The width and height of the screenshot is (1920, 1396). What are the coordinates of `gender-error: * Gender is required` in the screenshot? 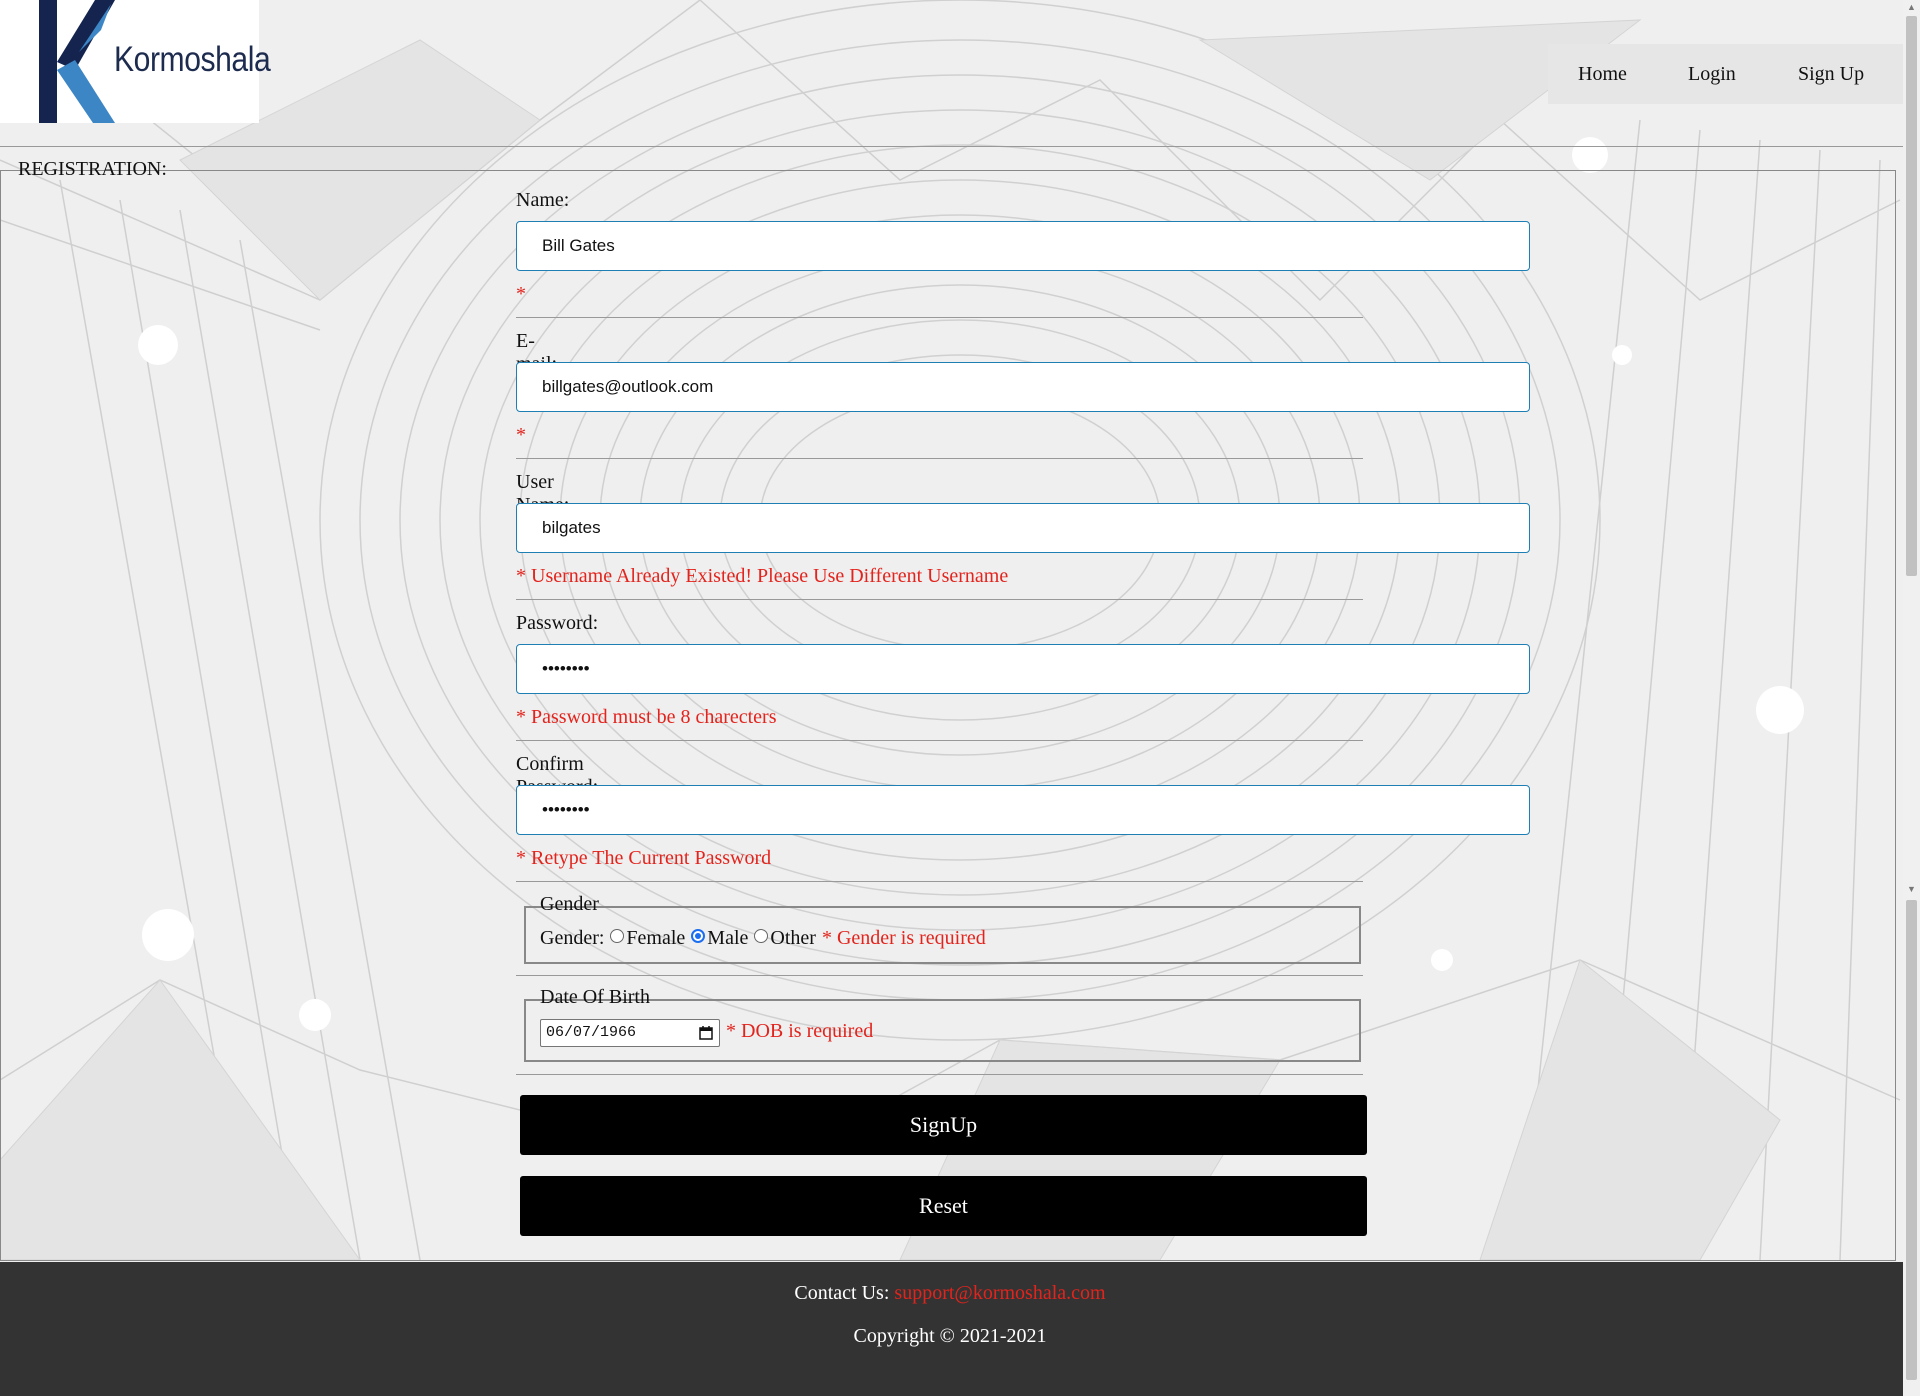 It's located at (903, 938).